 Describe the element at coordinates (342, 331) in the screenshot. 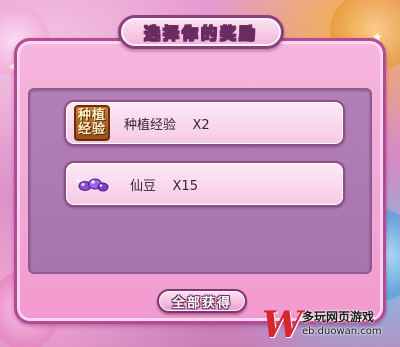

I see `watermark-url: eb.duowan.com` at that location.